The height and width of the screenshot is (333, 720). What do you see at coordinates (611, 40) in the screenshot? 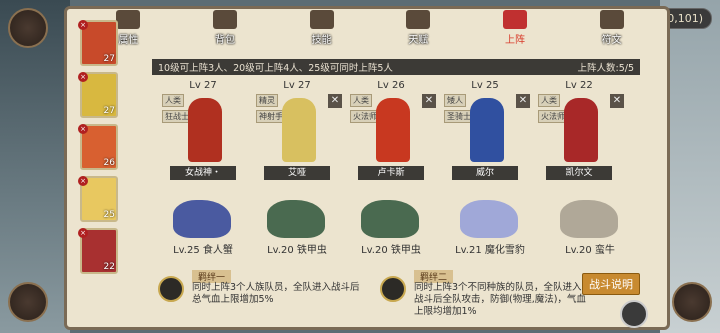
I see `tab-label: 符文` at bounding box center [611, 40].